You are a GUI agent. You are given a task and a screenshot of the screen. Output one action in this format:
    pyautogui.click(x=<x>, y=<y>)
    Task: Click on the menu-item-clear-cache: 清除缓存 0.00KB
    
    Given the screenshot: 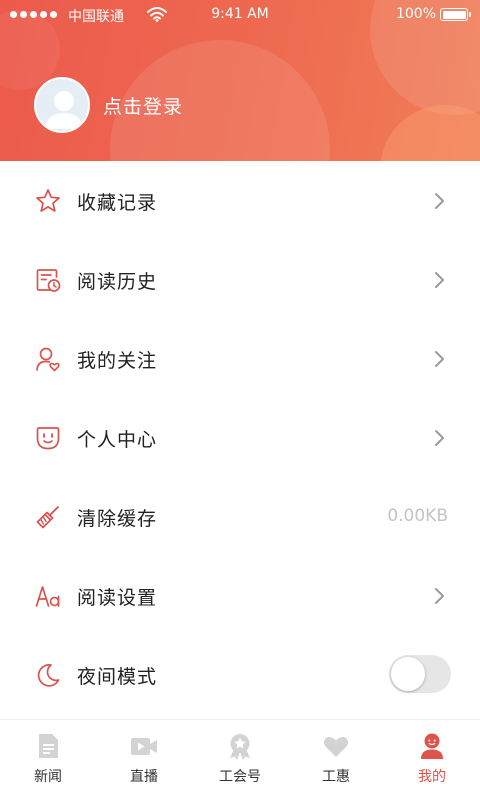 What is the action you would take?
    pyautogui.click(x=240, y=516)
    